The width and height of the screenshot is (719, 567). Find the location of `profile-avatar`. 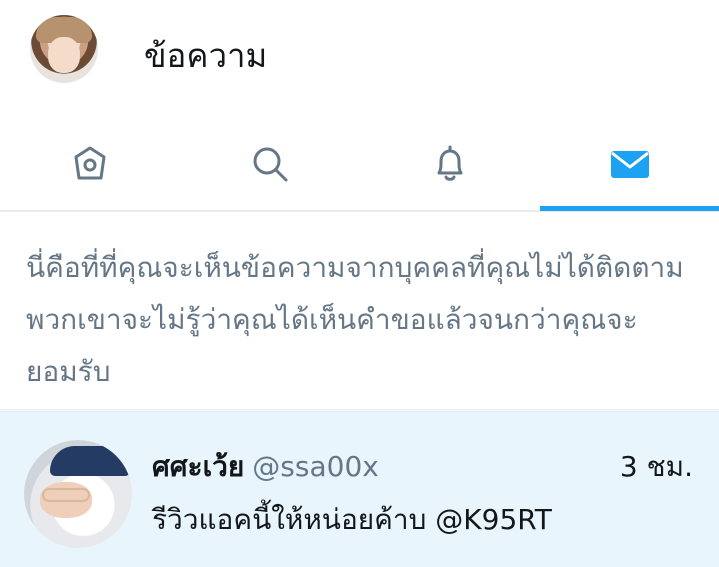

profile-avatar is located at coordinates (64, 49).